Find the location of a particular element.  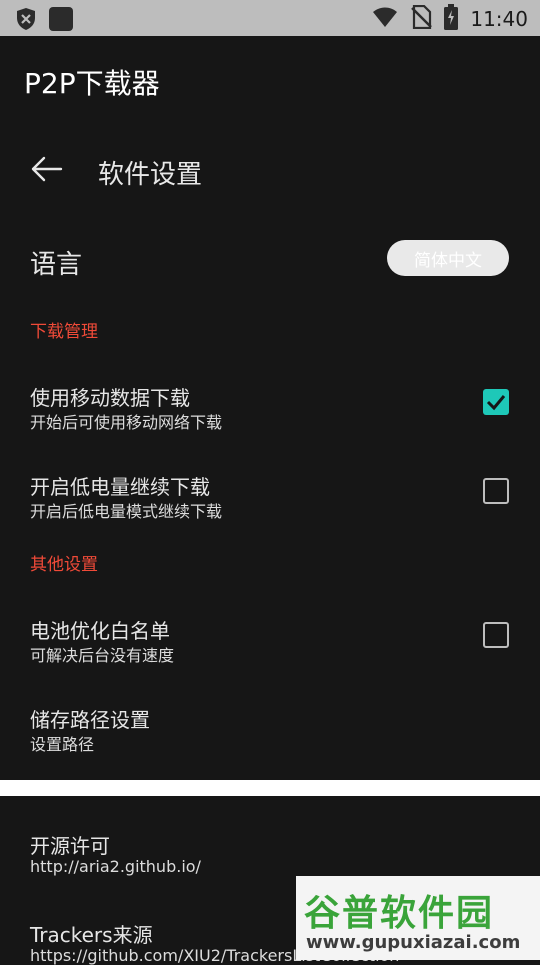

app-notification-icon is located at coordinates (61, 21).